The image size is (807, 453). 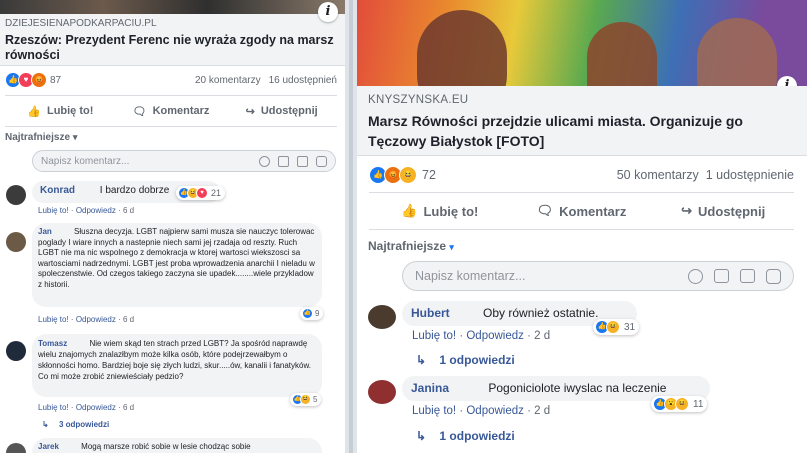 What do you see at coordinates (48, 446) in the screenshot?
I see `comment-author: Jarek` at bounding box center [48, 446].